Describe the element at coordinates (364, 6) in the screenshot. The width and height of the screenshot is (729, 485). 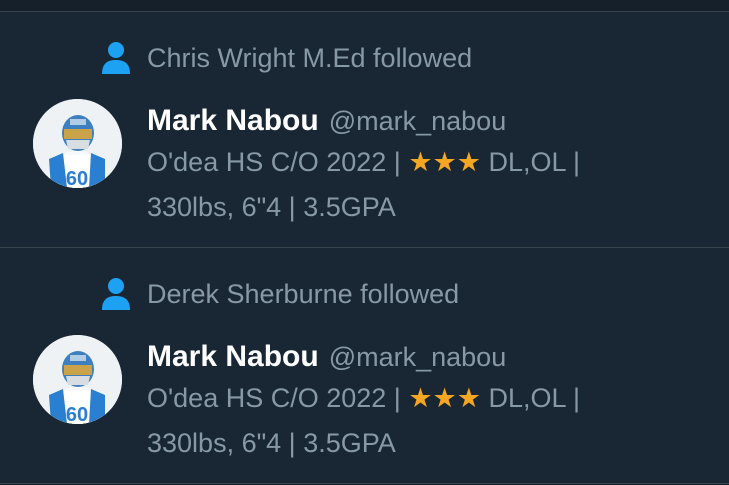
I see `feed-top-divider` at that location.